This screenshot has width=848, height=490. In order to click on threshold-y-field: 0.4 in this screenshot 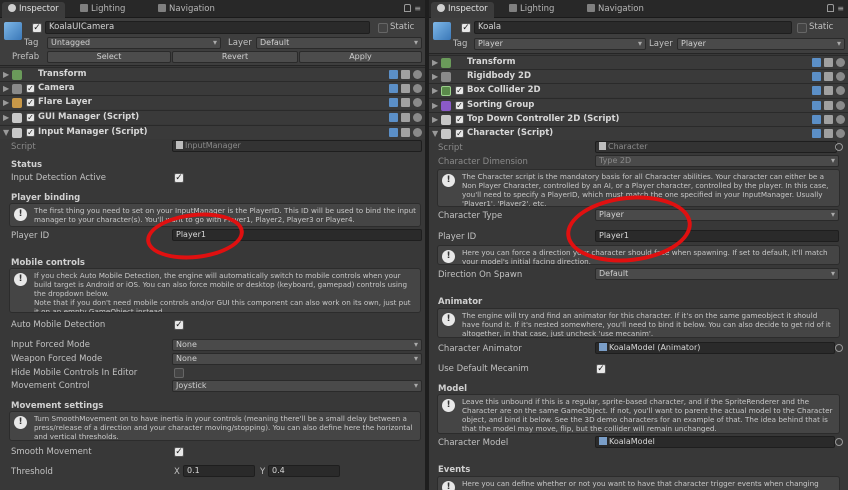, I will do `click(304, 471)`.